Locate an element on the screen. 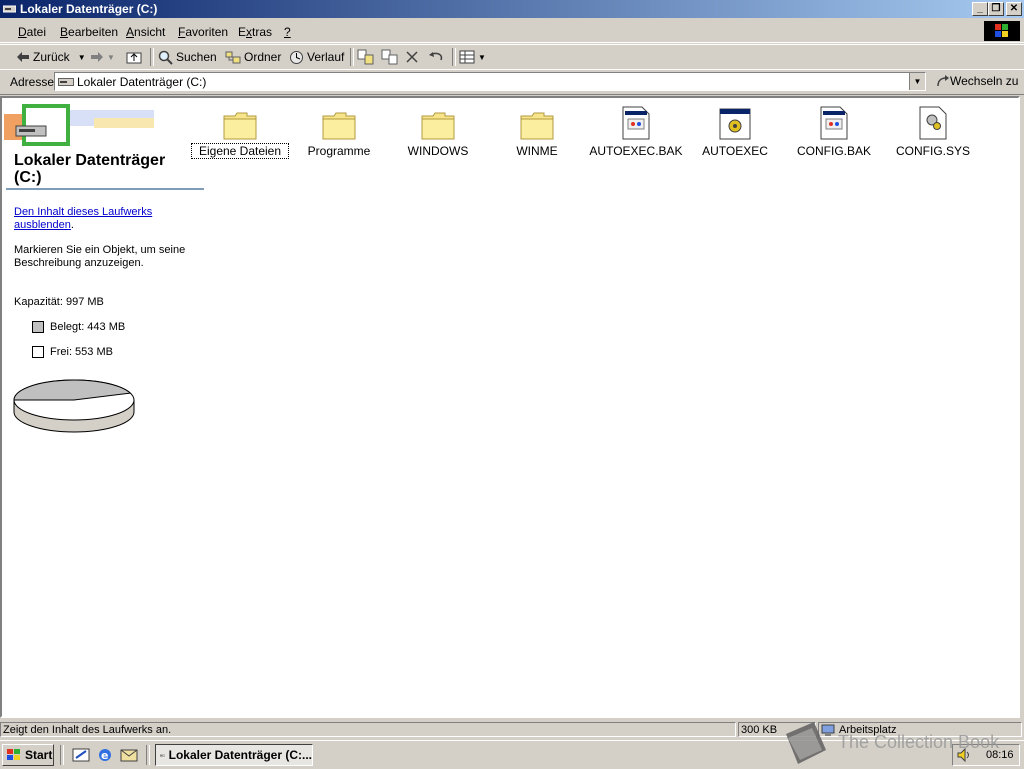  delete-button is located at coordinates (413, 57).